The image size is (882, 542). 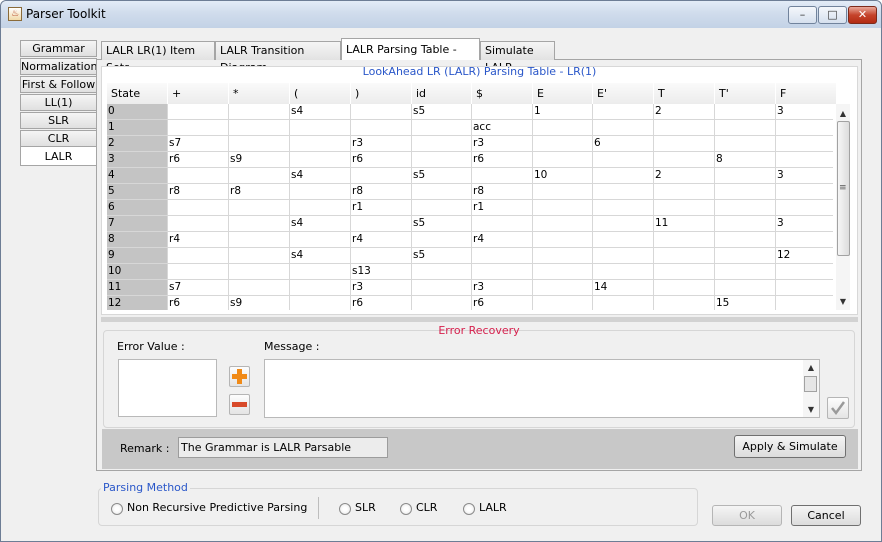 I want to click on table-row: 4 s4 s5 10 2 3, so click(x=470, y=176).